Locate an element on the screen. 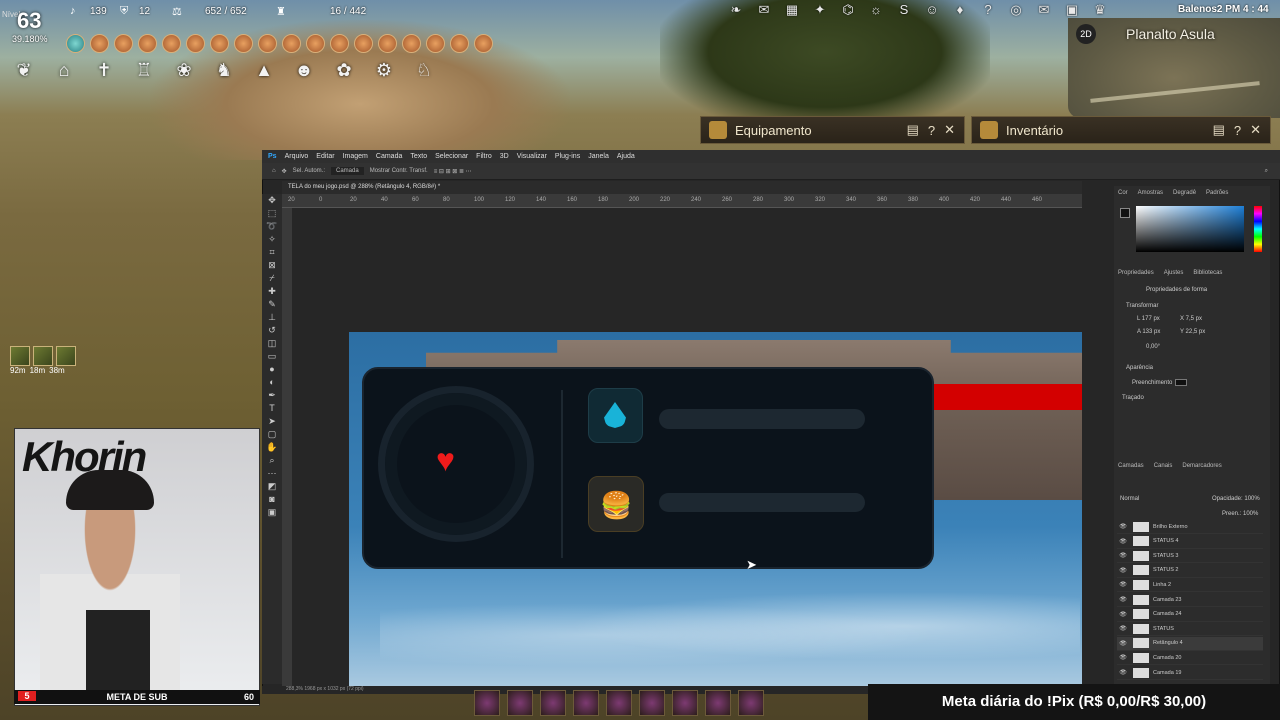 Image resolution: width=1280 pixels, height=720 pixels. dodge-tool-icon: ◐ is located at coordinates (272, 382).